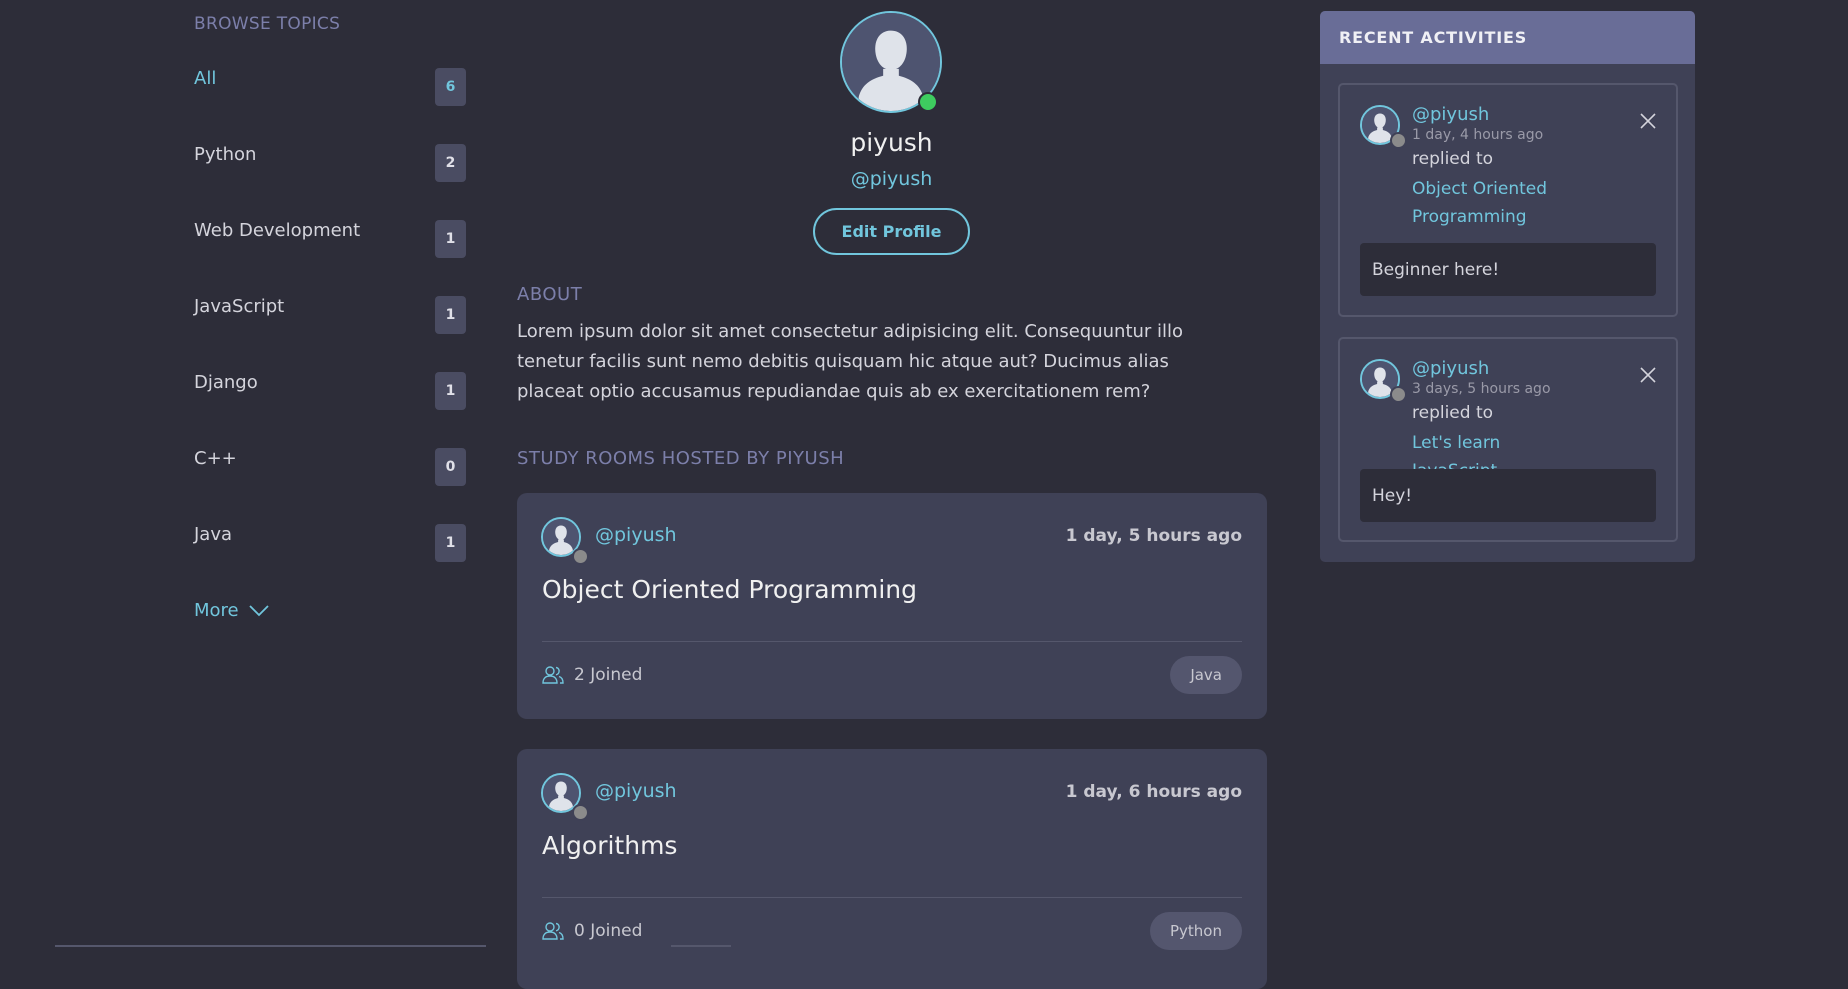 This screenshot has height=989, width=1848. What do you see at coordinates (1153, 536) in the screenshot?
I see `room-time: 1 day, 5 hours ago` at bounding box center [1153, 536].